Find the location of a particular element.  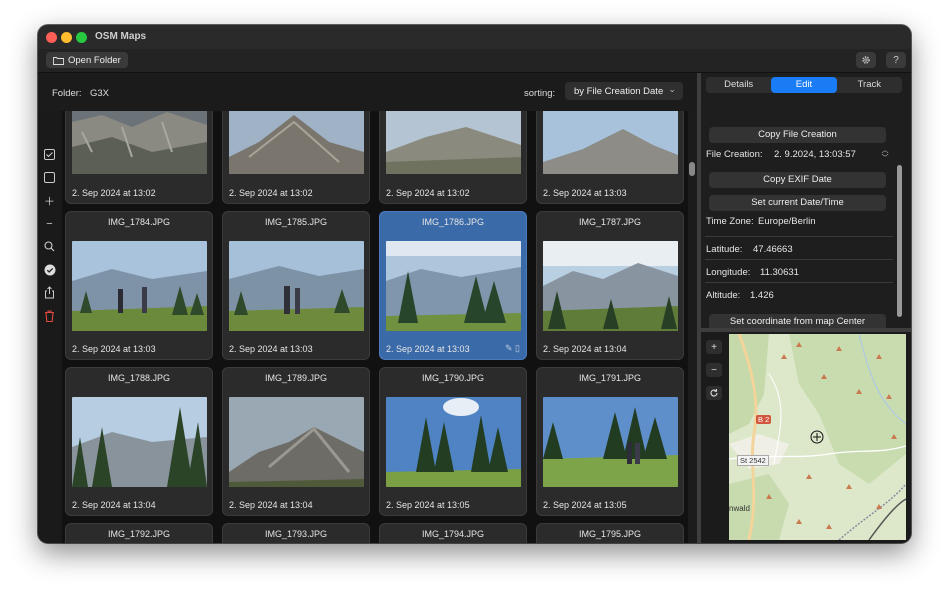

checkmark-circle-icon is located at coordinates (49, 269).